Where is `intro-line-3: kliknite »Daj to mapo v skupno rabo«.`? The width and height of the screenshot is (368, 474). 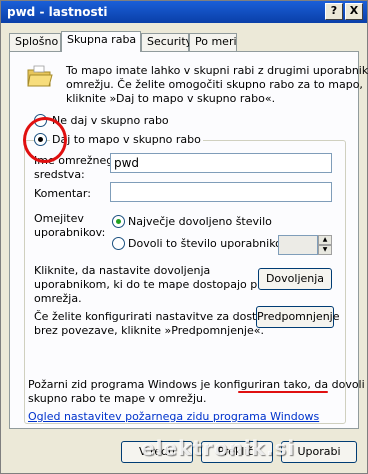 intro-line-3: kliknite »Daj to mapo v skupno rabo«. is located at coordinates (171, 98).